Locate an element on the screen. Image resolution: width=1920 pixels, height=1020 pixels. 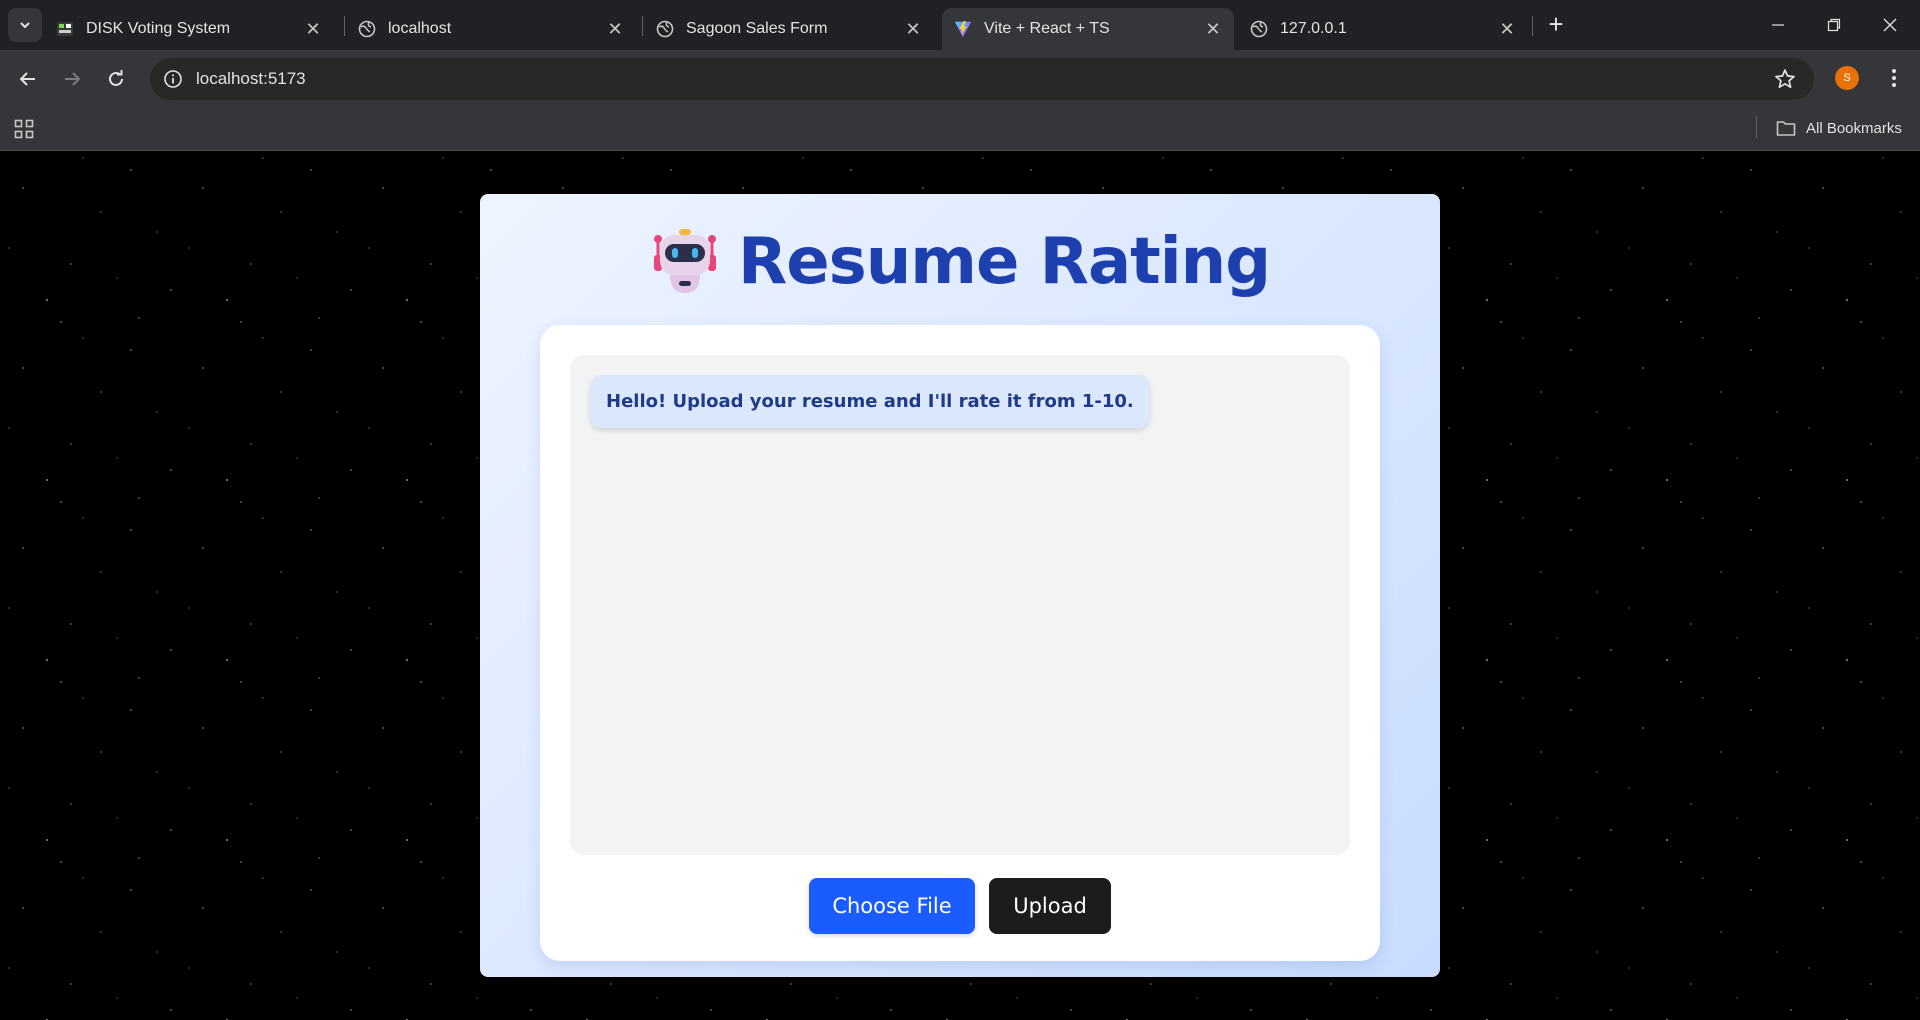
tab-search-button is located at coordinates (25, 25).